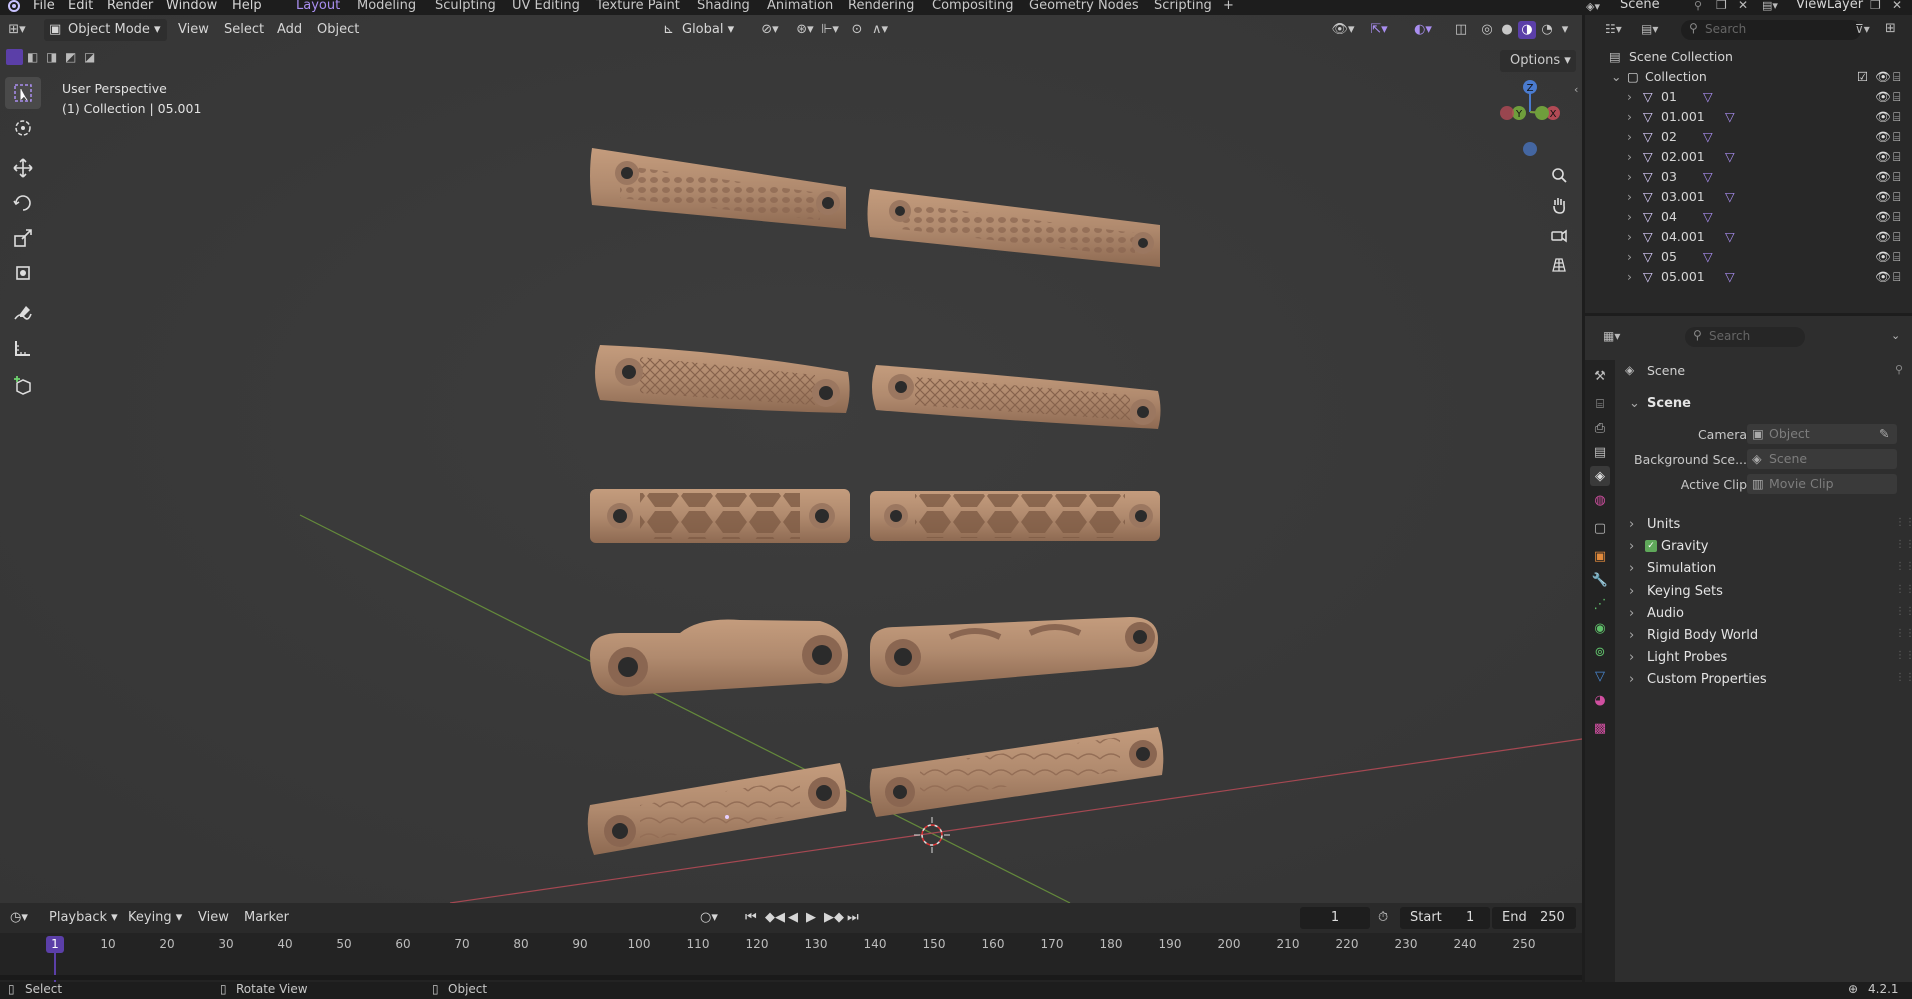 The width and height of the screenshot is (1912, 999). What do you see at coordinates (1611, 336) in the screenshot?
I see `properties-editor-icon: ▦▾` at bounding box center [1611, 336].